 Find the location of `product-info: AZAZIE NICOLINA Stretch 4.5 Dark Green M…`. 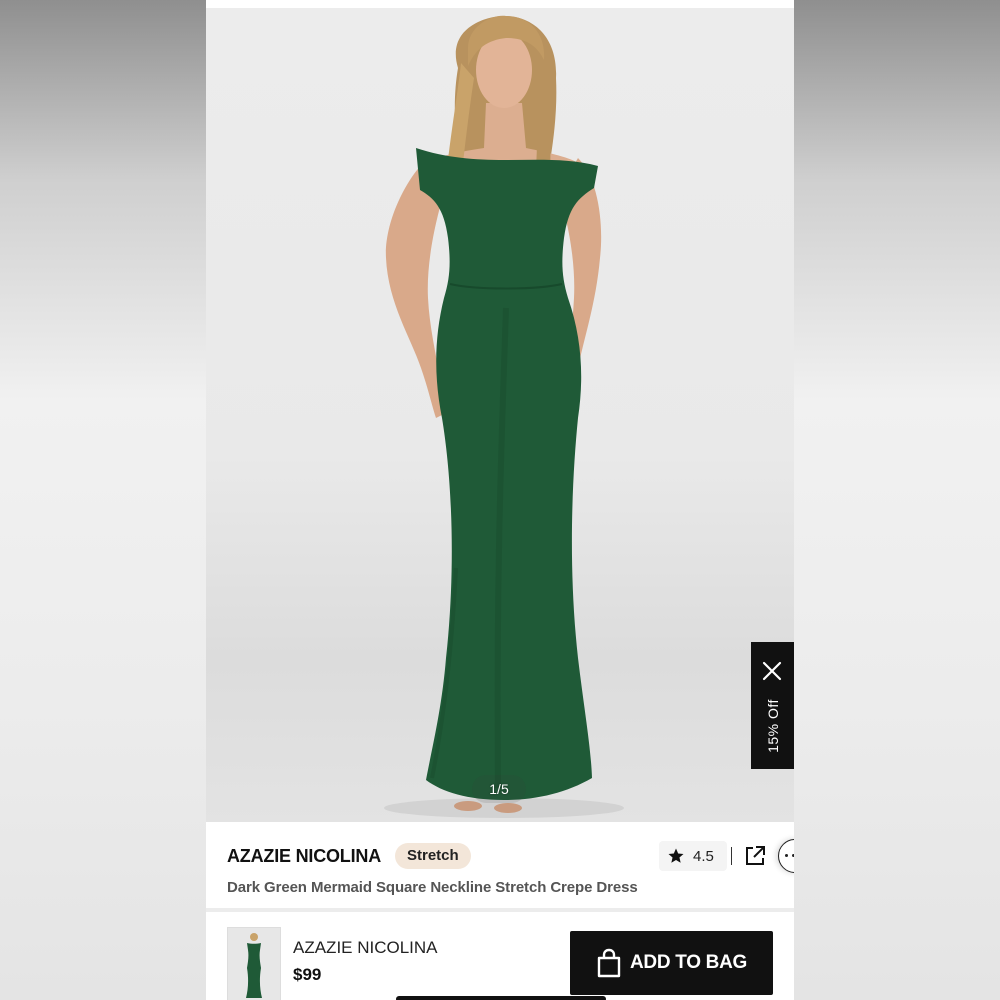

product-info: AZAZIE NICOLINA Stretch 4.5 Dark Green M… is located at coordinates (500, 865).